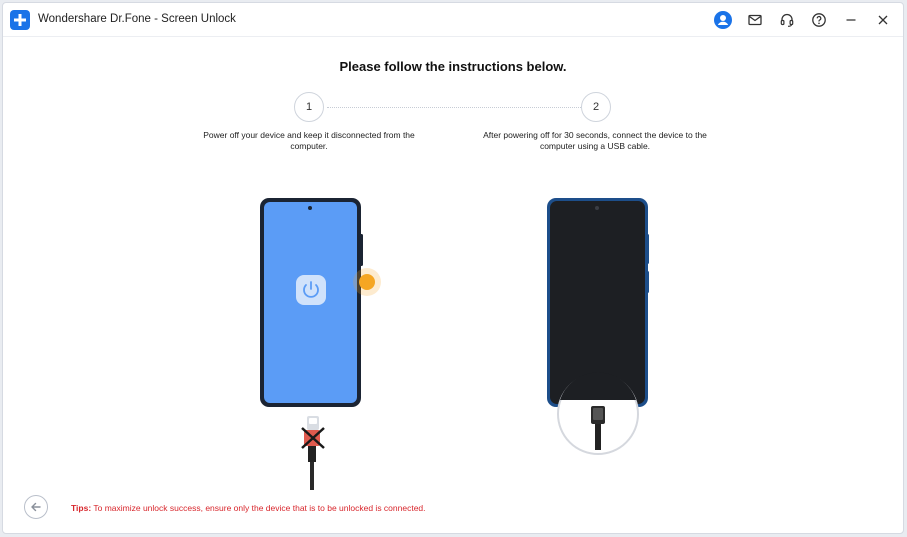 The height and width of the screenshot is (537, 907). What do you see at coordinates (819, 20) in the screenshot?
I see `help-icon` at bounding box center [819, 20].